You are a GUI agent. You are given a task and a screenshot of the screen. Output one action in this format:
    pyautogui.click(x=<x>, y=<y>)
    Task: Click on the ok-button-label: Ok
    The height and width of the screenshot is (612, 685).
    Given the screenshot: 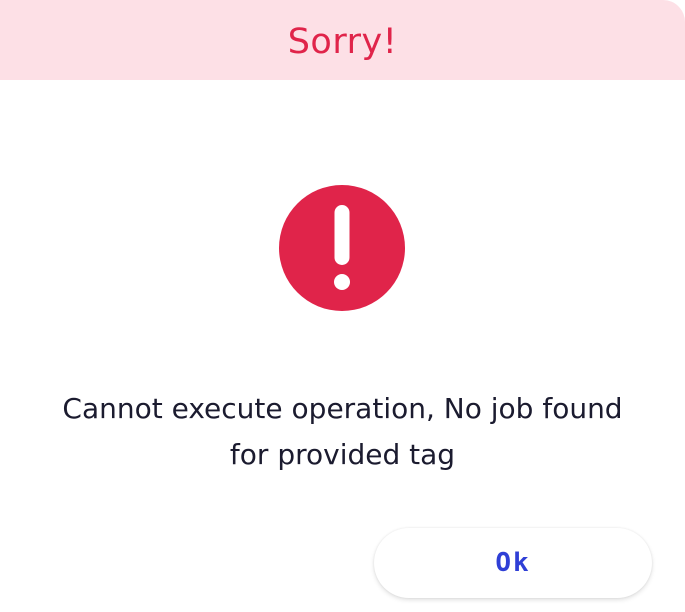 What is the action you would take?
    pyautogui.click(x=513, y=563)
    